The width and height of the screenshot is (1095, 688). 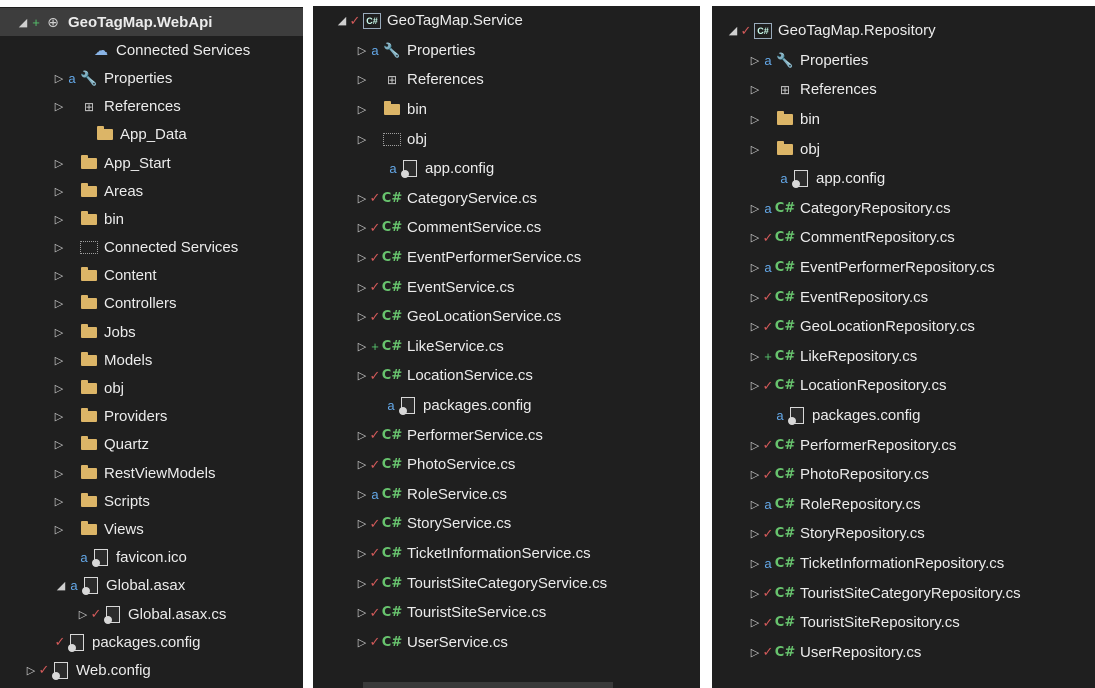 What do you see at coordinates (151, 332) in the screenshot?
I see `tree-item: ▷ Jobs` at bounding box center [151, 332].